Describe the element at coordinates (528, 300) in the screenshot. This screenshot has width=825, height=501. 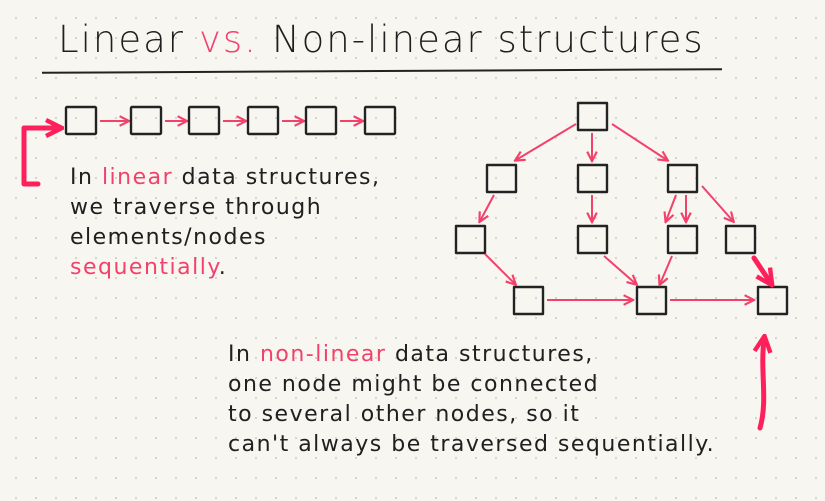
I see `graph-node-r3-left` at that location.